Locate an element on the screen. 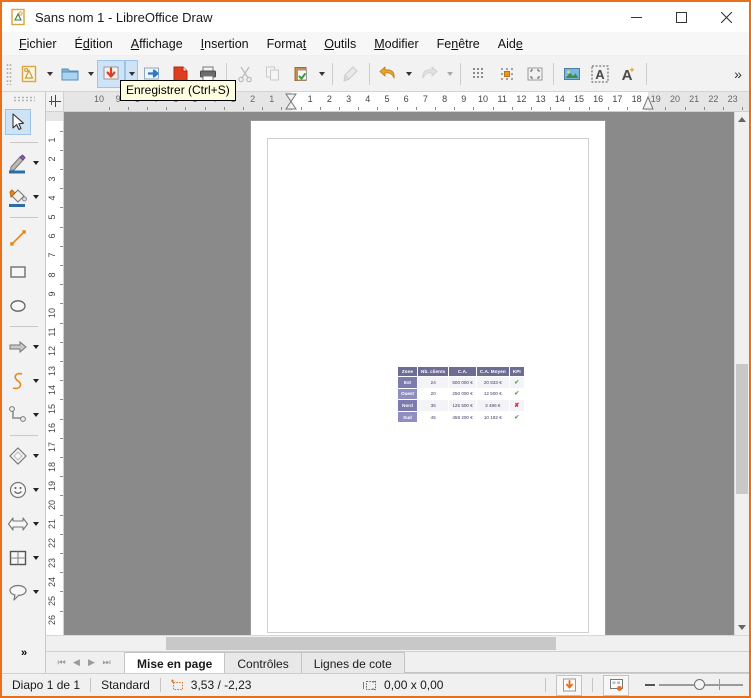 The height and width of the screenshot is (698, 751). toolbar-grip is located at coordinates (9, 73).